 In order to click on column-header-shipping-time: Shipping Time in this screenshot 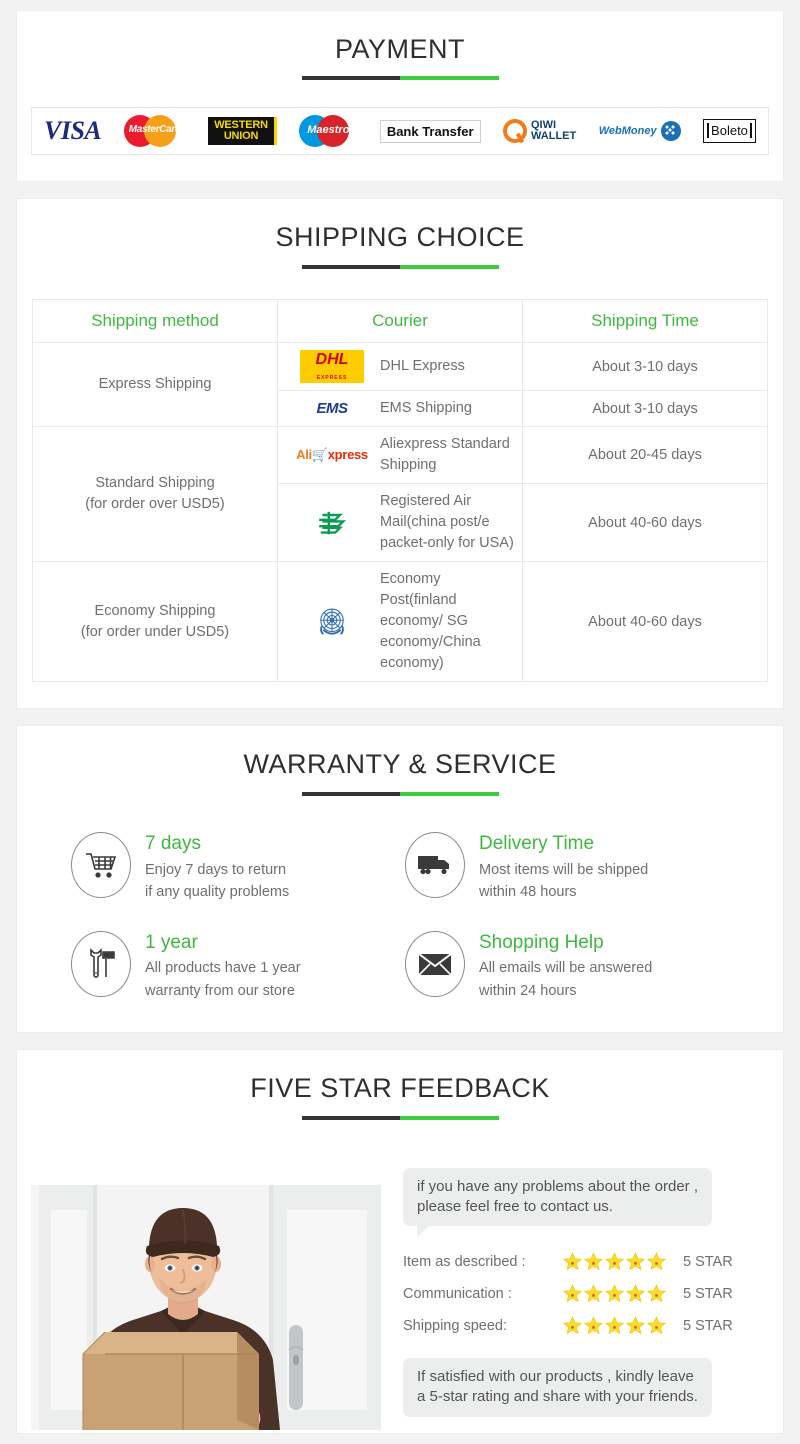, I will do `click(645, 320)`.